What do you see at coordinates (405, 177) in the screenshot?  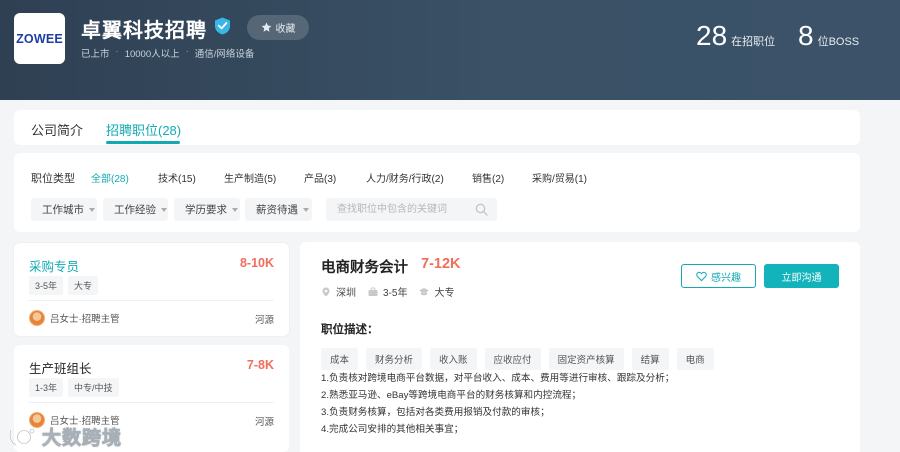 I see `category-hr-finance: 人力/财务/行政(2)` at bounding box center [405, 177].